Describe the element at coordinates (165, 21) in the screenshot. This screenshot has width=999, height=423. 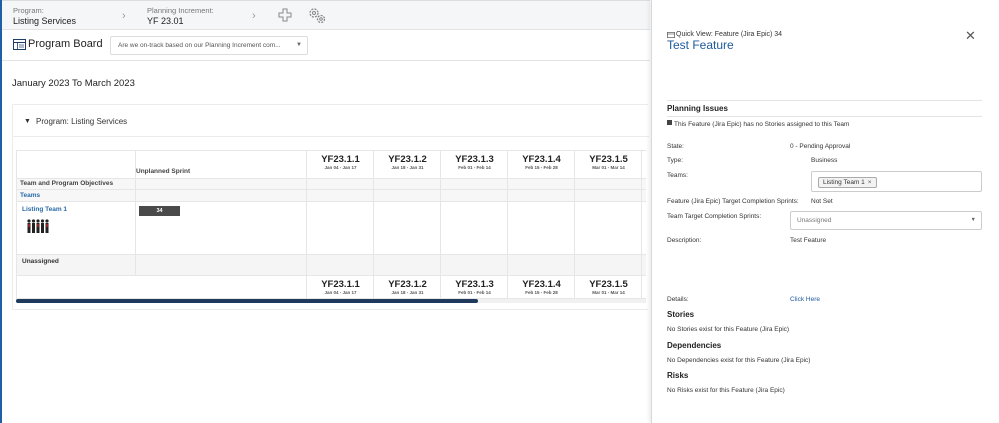
I see `breadcrumb-pi-value: YF 23.01` at that location.